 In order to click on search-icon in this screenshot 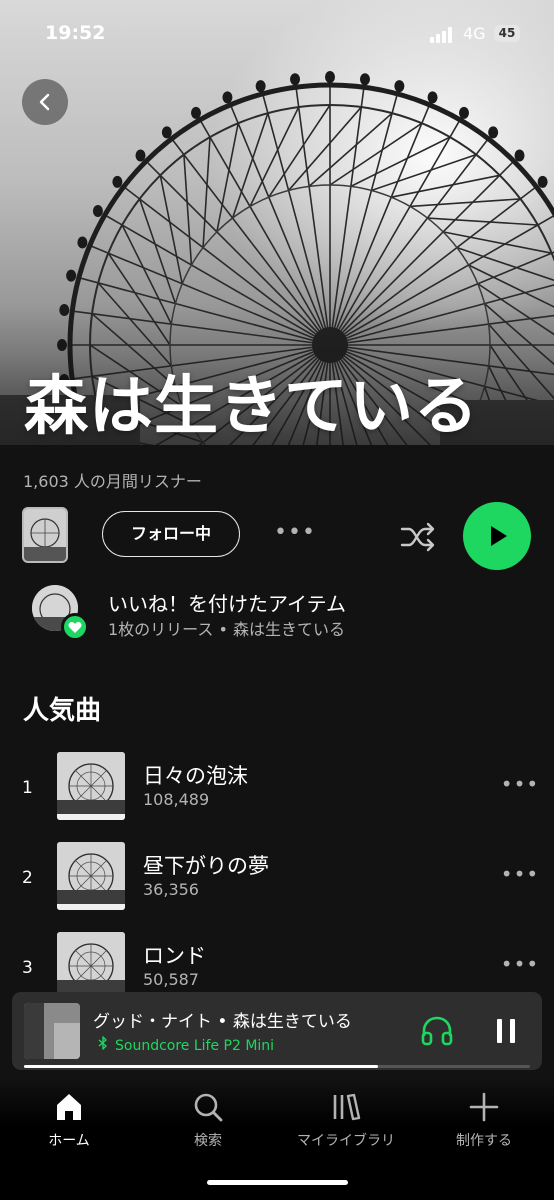, I will do `click(208, 1107)`.